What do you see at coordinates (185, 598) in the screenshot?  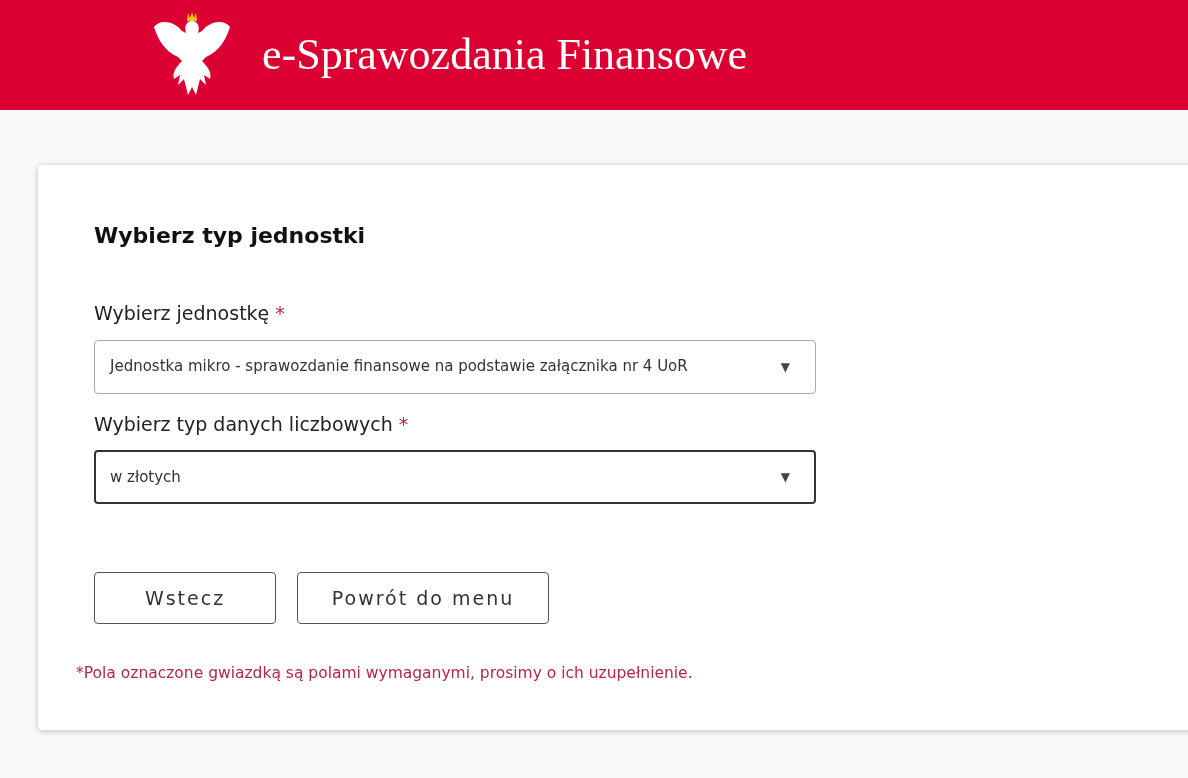 I see `back-button: Wstecz` at bounding box center [185, 598].